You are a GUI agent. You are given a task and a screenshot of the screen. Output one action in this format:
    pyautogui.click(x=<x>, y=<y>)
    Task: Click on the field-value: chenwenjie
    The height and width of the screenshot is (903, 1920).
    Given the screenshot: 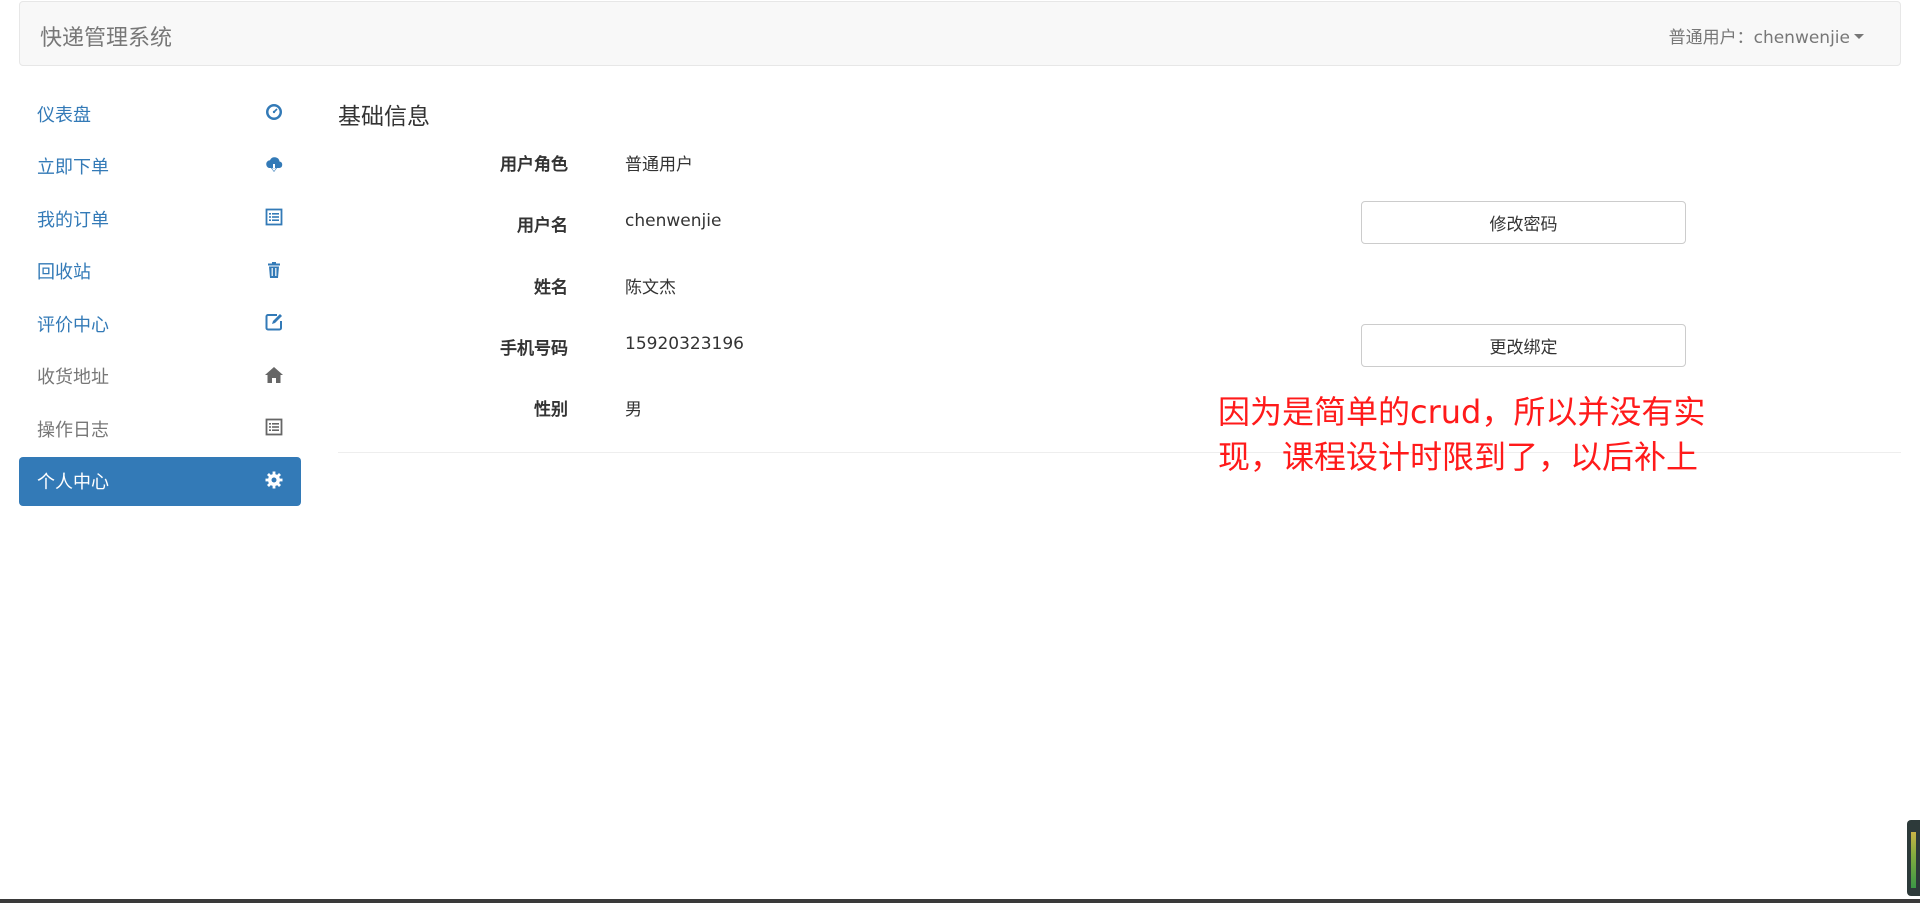 What is the action you would take?
    pyautogui.click(x=673, y=221)
    